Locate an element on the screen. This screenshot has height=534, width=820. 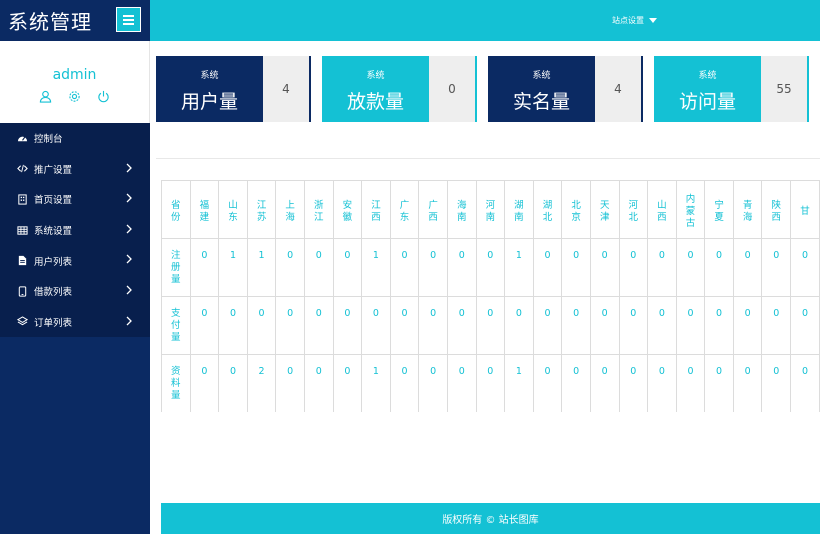
province-name: 江西 is located at coordinates (376, 211).